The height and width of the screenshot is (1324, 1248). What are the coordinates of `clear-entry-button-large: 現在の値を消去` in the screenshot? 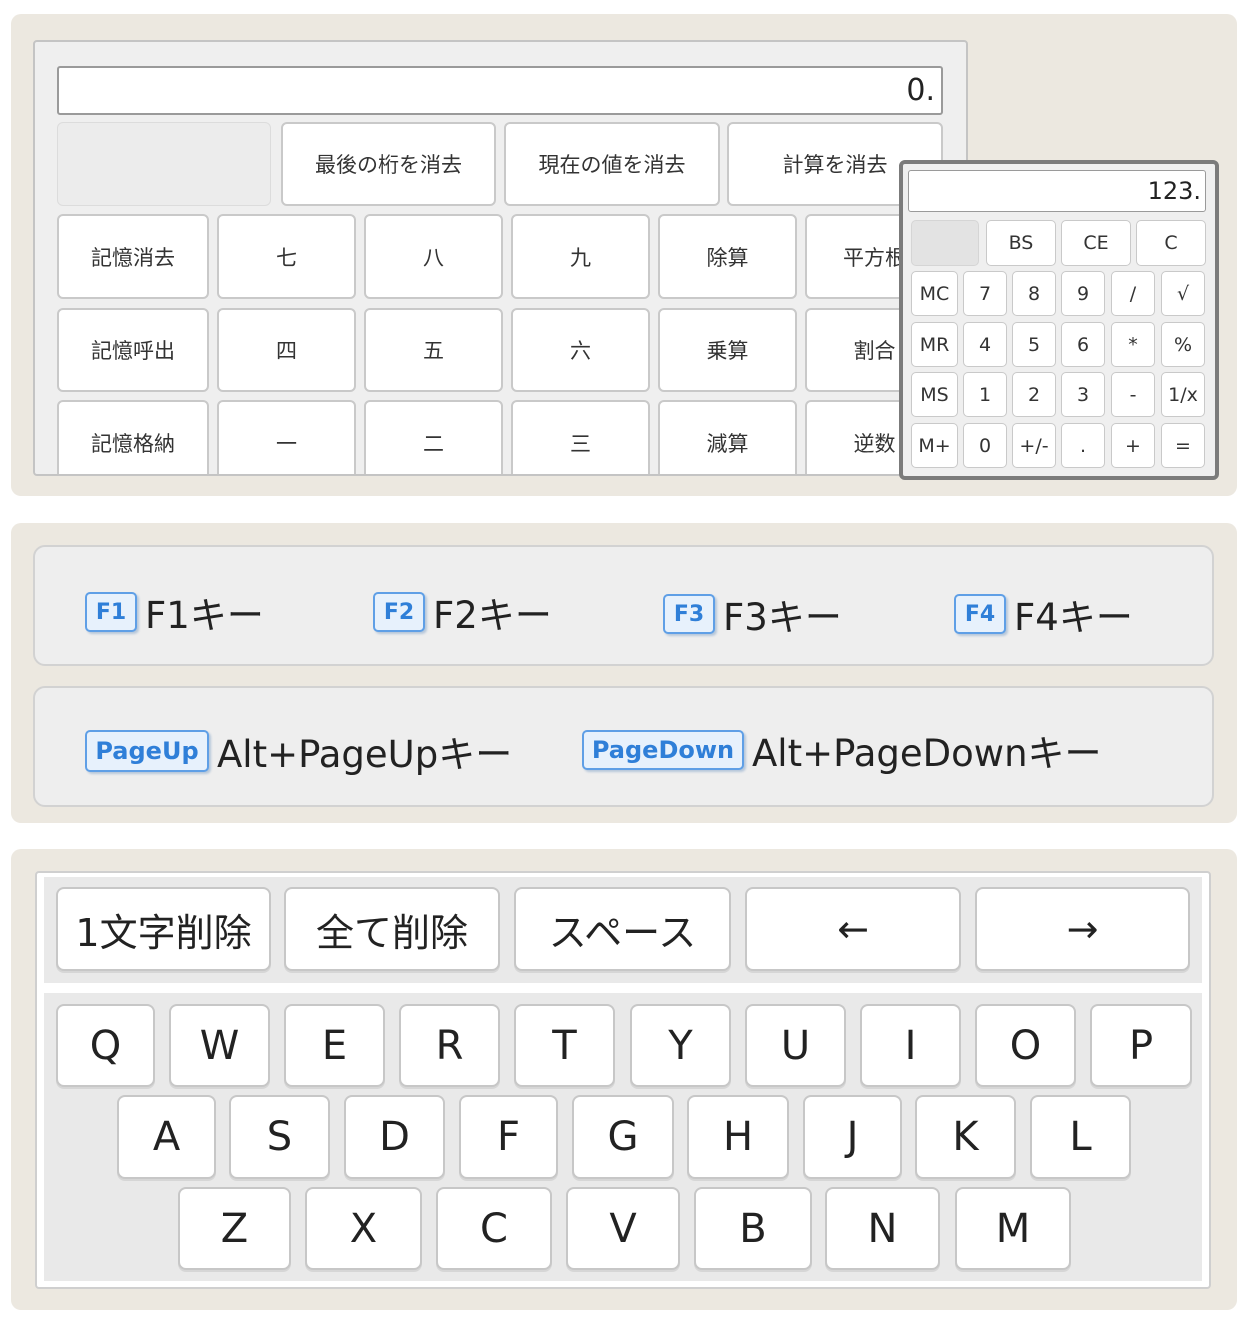 It's located at (612, 164).